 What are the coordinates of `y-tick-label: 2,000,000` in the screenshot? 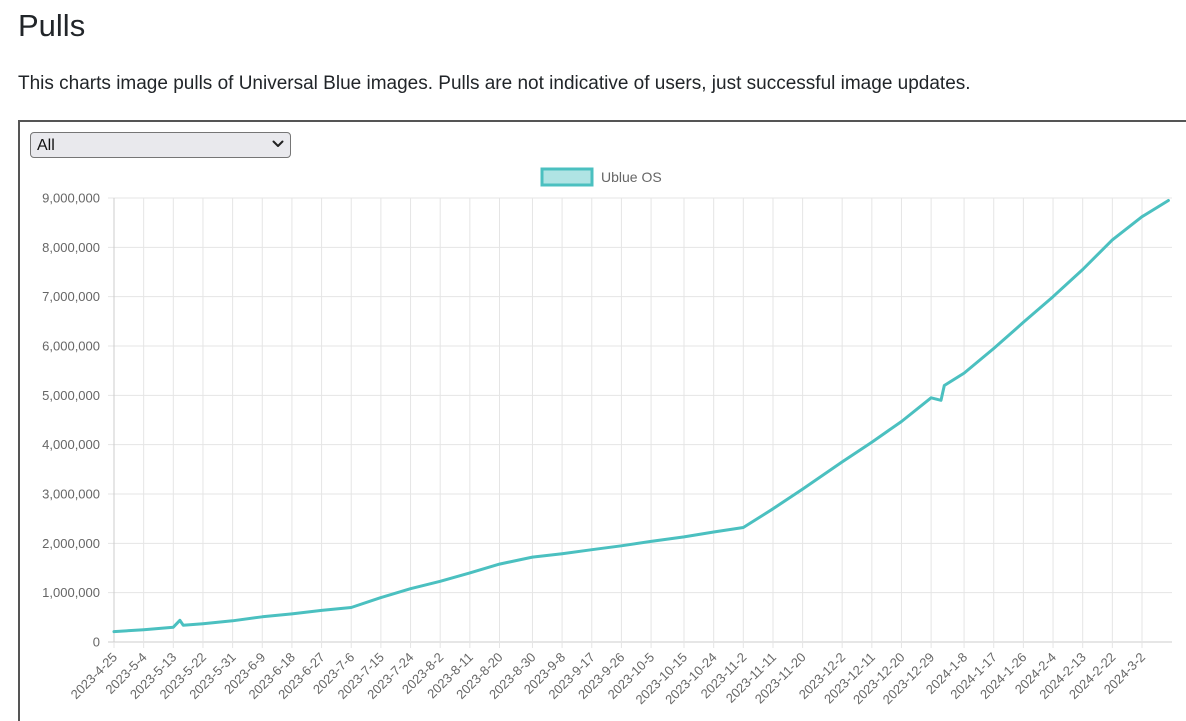 It's located at (71, 543).